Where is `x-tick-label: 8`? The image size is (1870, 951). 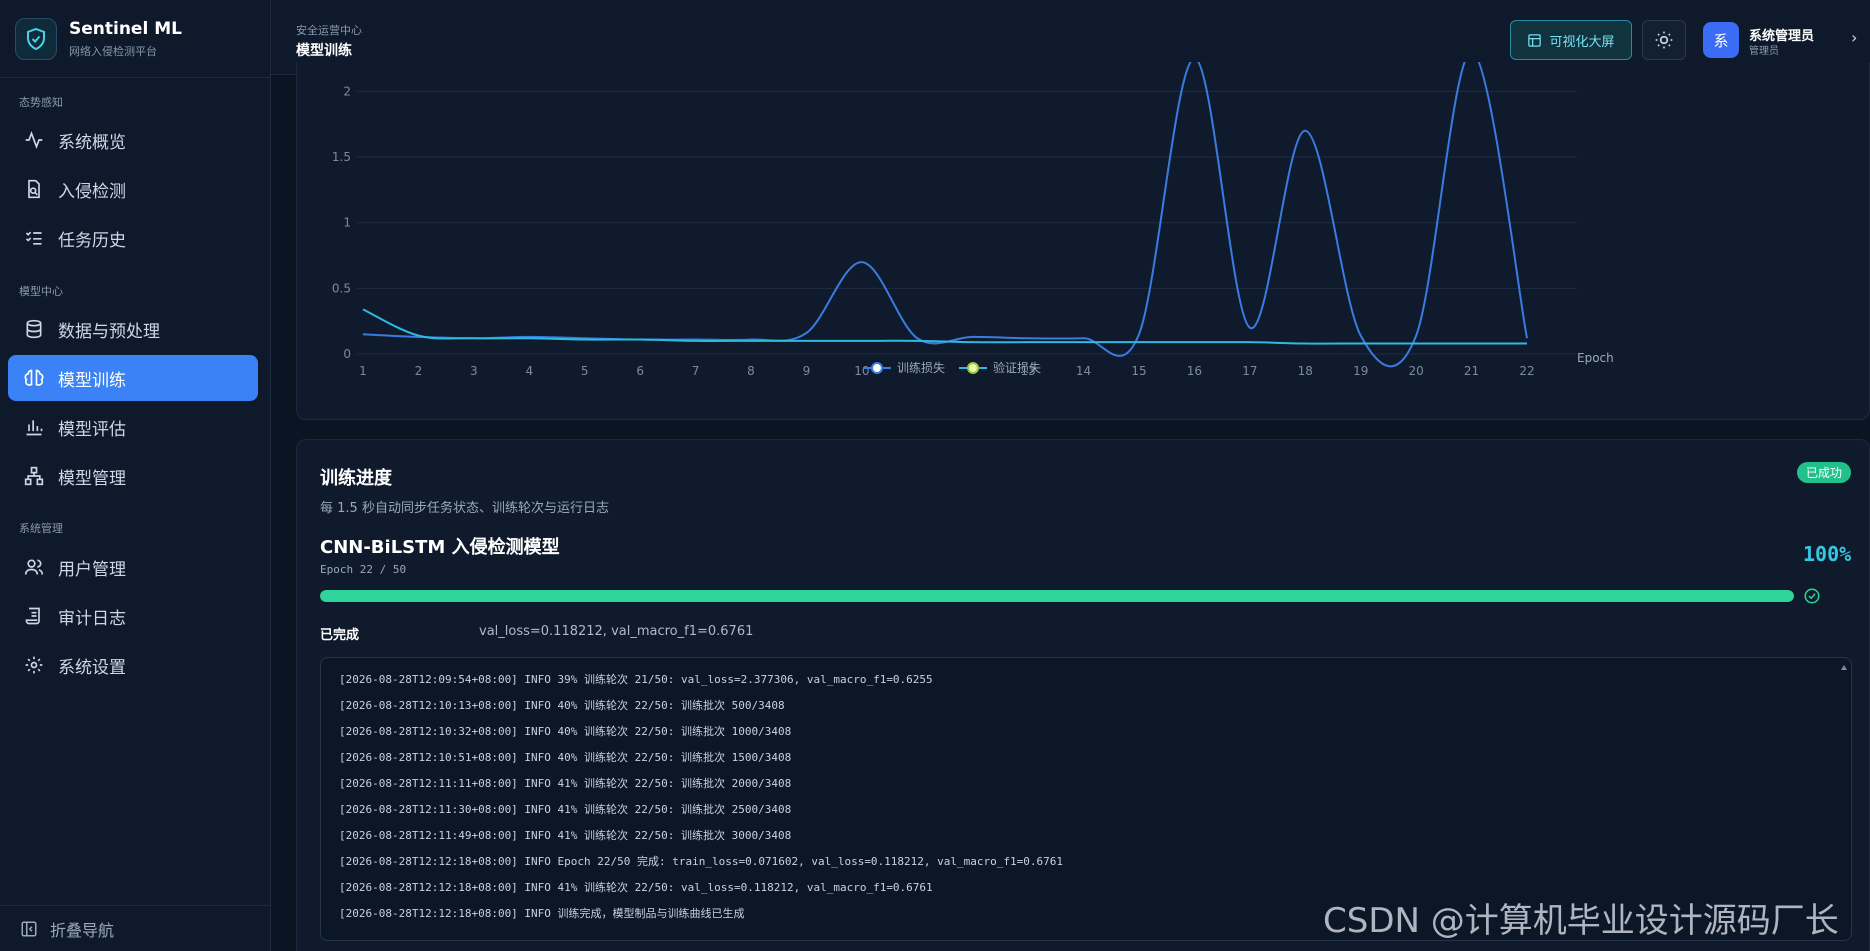
x-tick-label: 8 is located at coordinates (751, 371).